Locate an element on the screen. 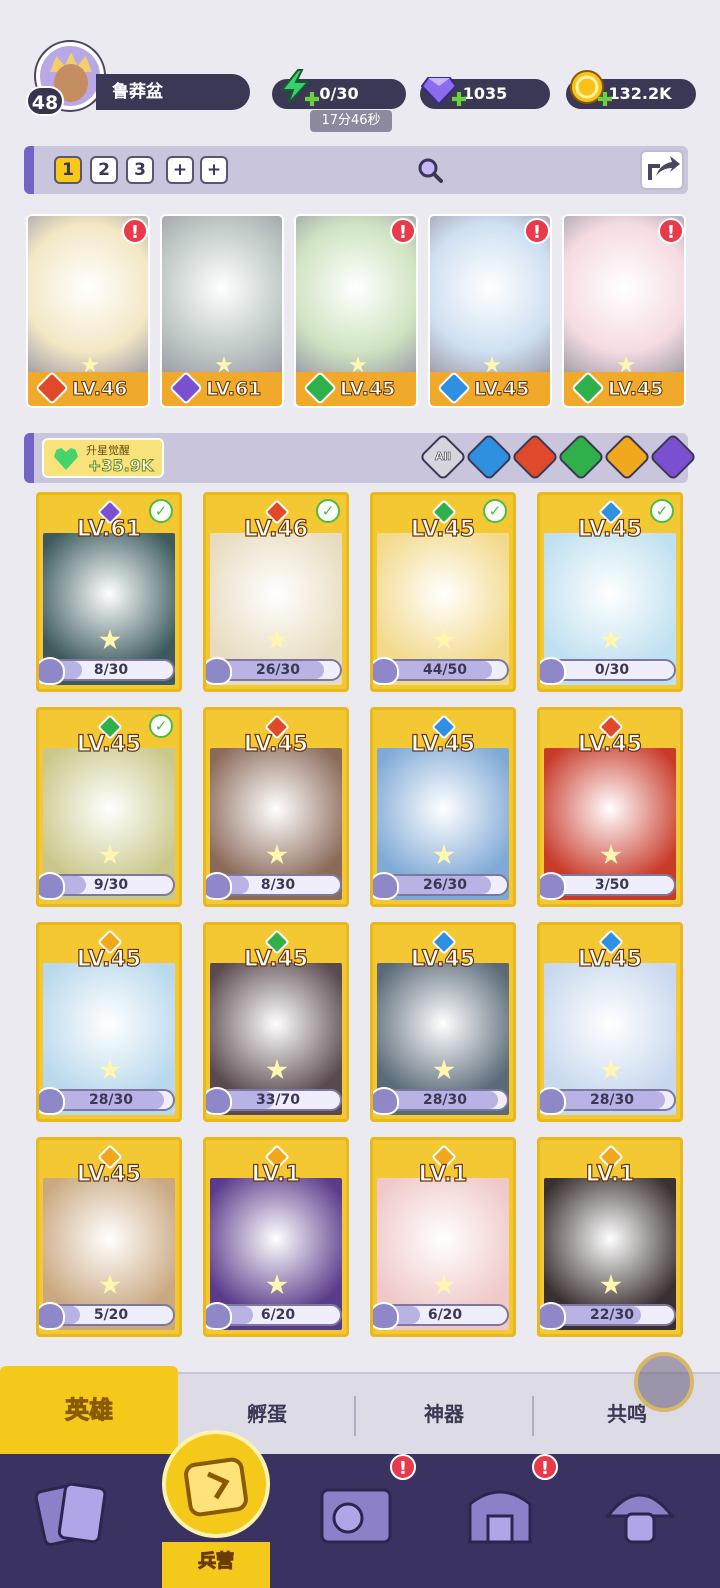 The width and height of the screenshot is (720, 1588). team-tab-2: 2 is located at coordinates (104, 170).